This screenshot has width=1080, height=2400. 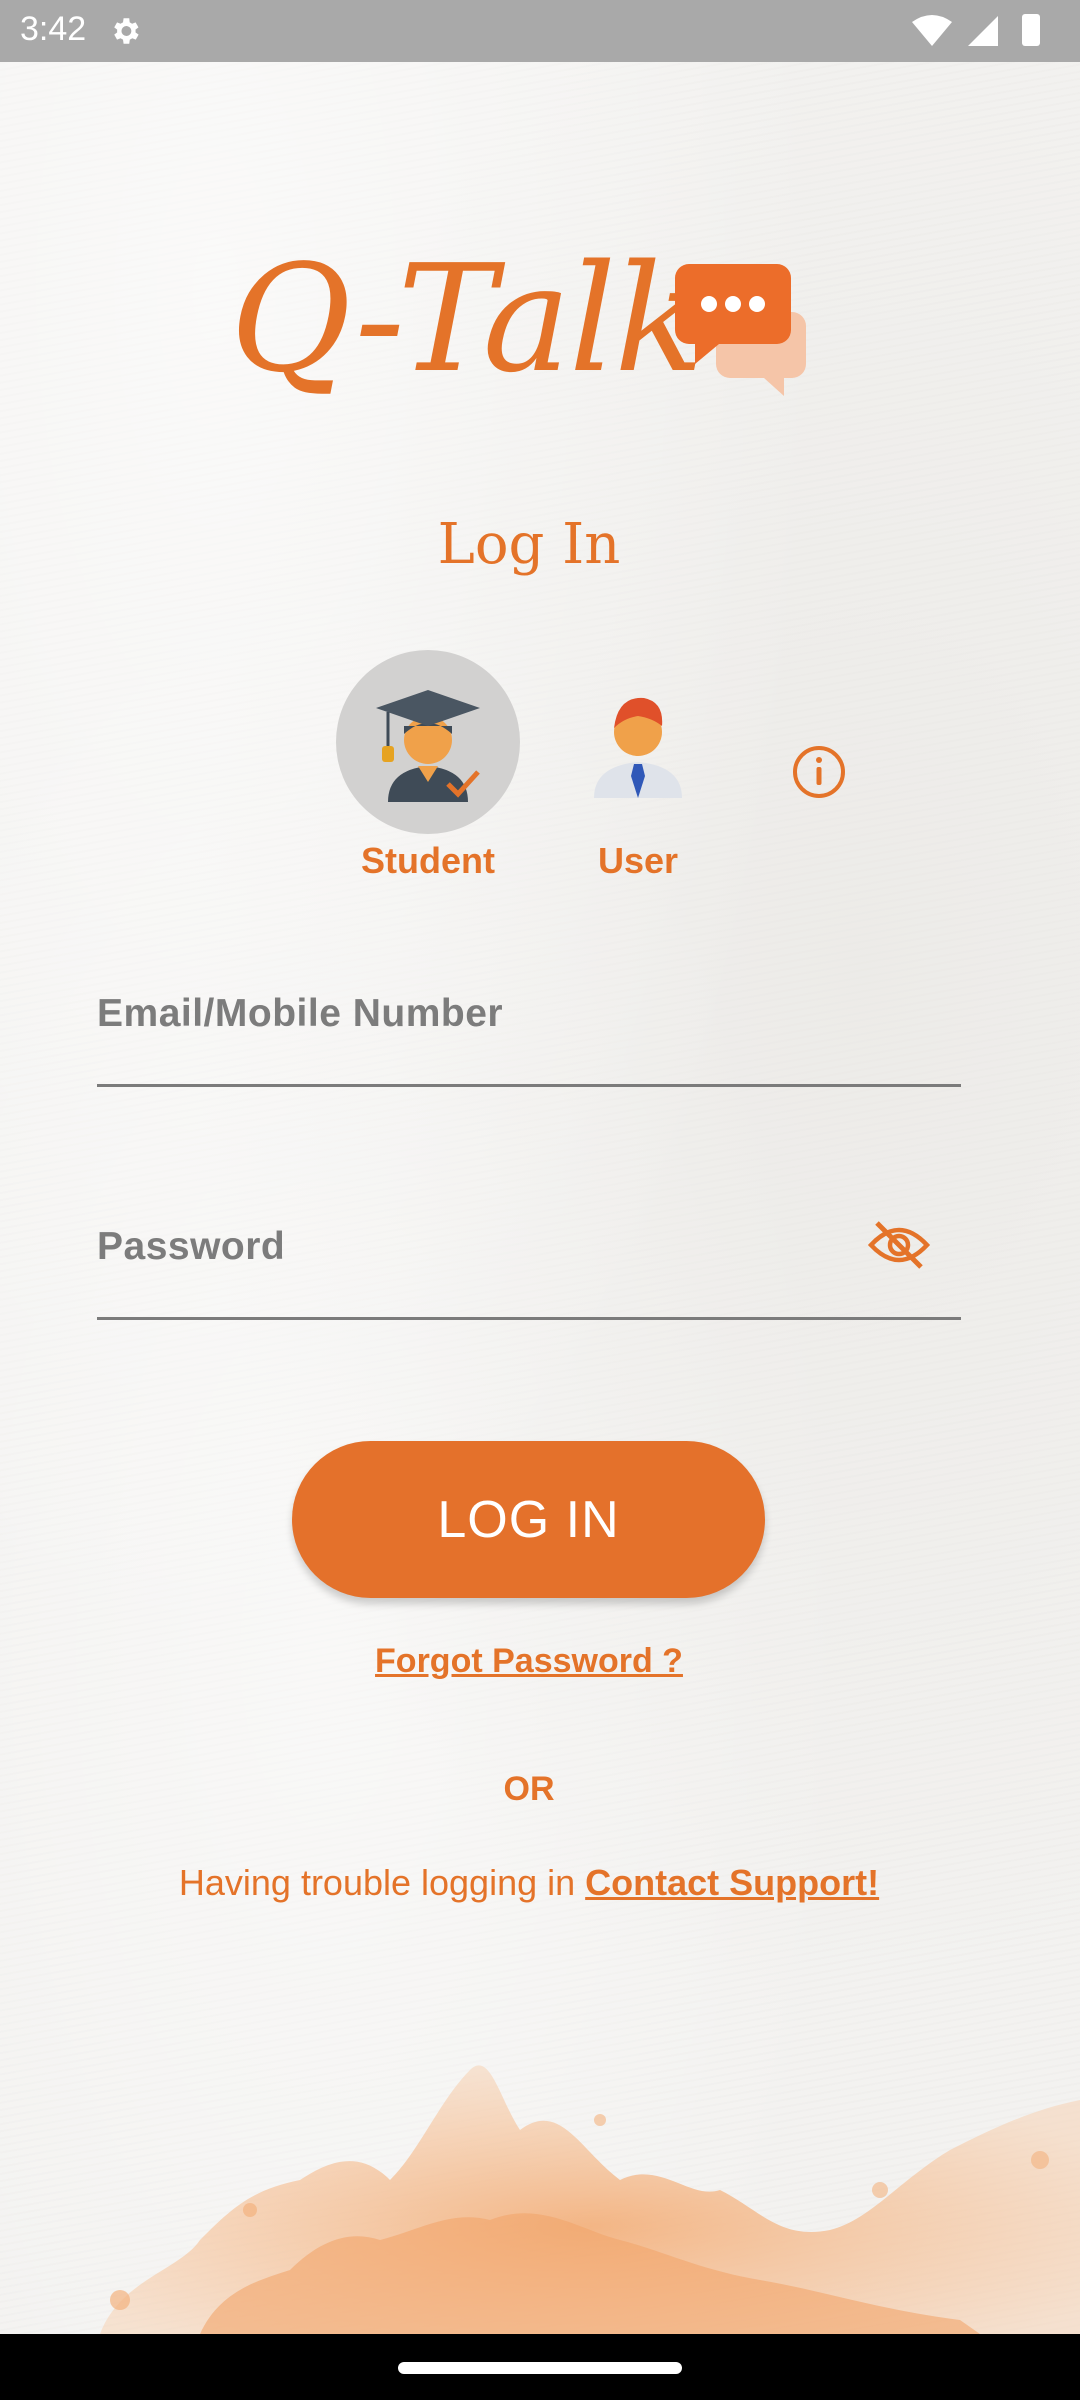 I want to click on trouble-text: Having trouble logging in, so click(x=377, y=1882).